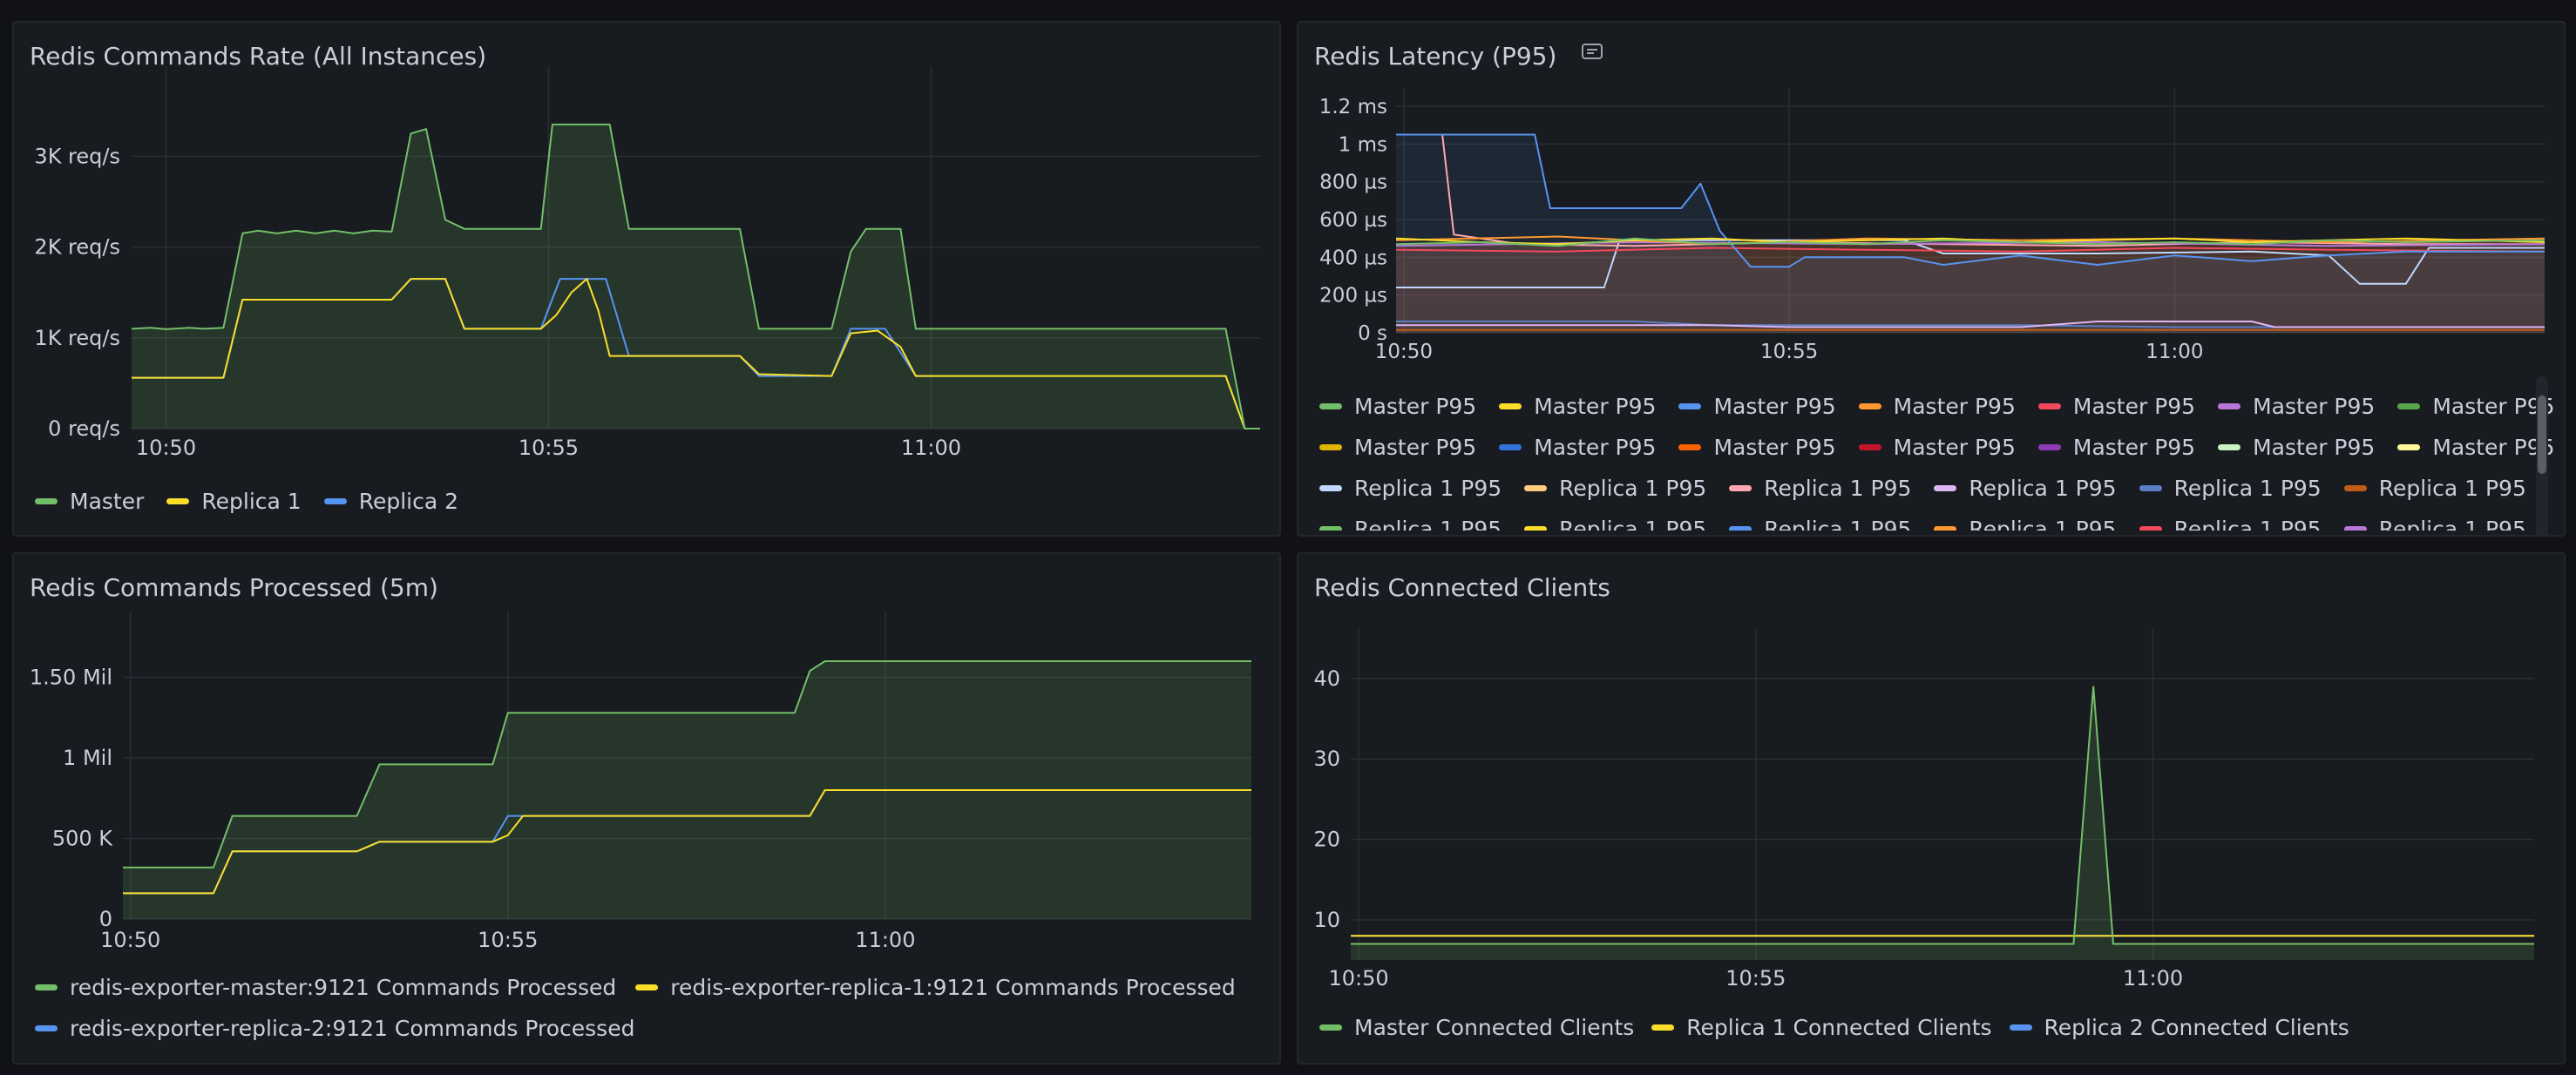 The width and height of the screenshot is (2576, 1075). I want to click on y-tick-label: 1.50 Mil, so click(71, 678).